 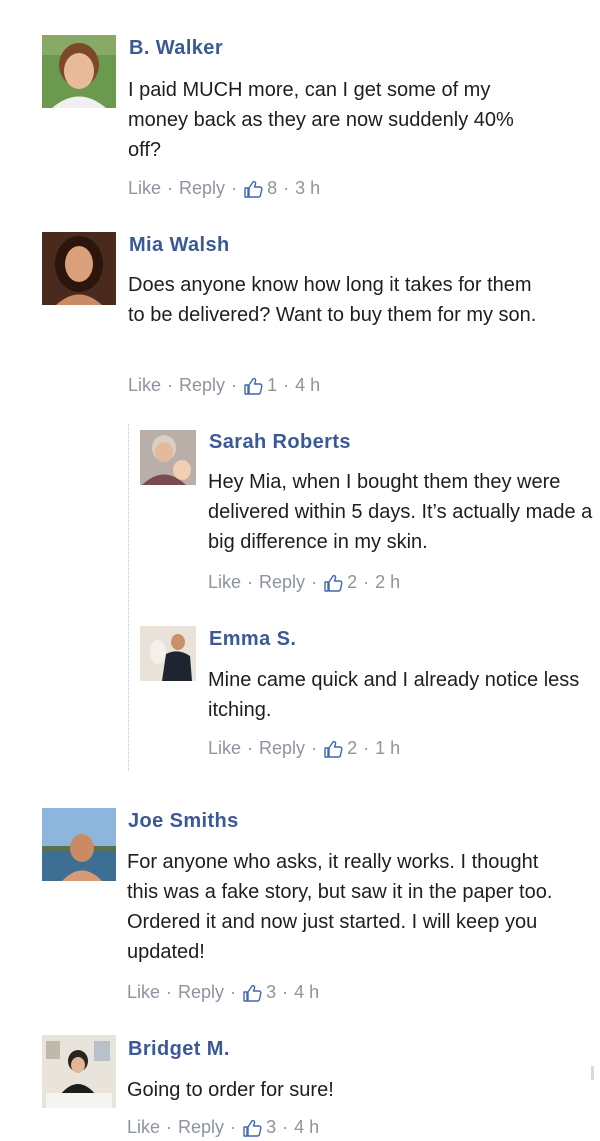 I want to click on commenter-name: Emma S., so click(x=252, y=639).